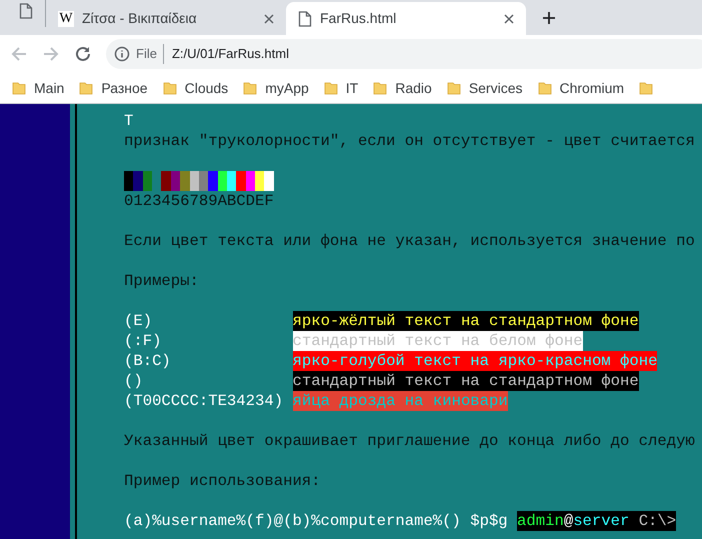 The width and height of the screenshot is (702, 539). Describe the element at coordinates (195, 88) in the screenshot. I see `bookmark-item: Clouds` at that location.